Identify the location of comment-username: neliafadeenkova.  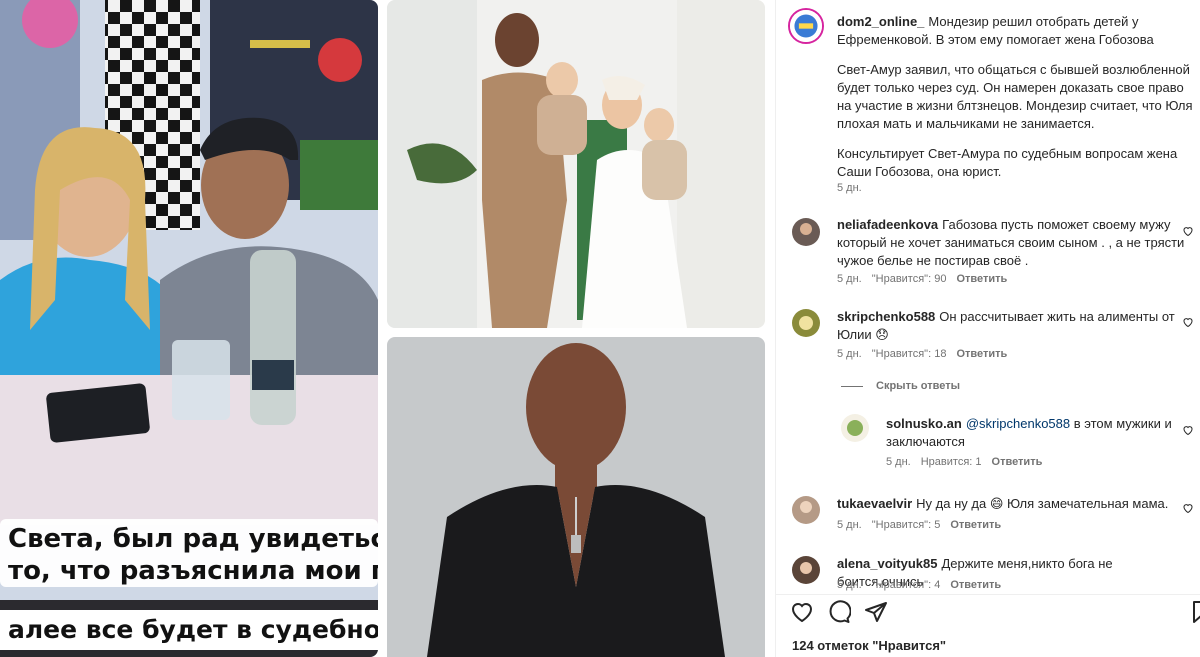
(887, 224).